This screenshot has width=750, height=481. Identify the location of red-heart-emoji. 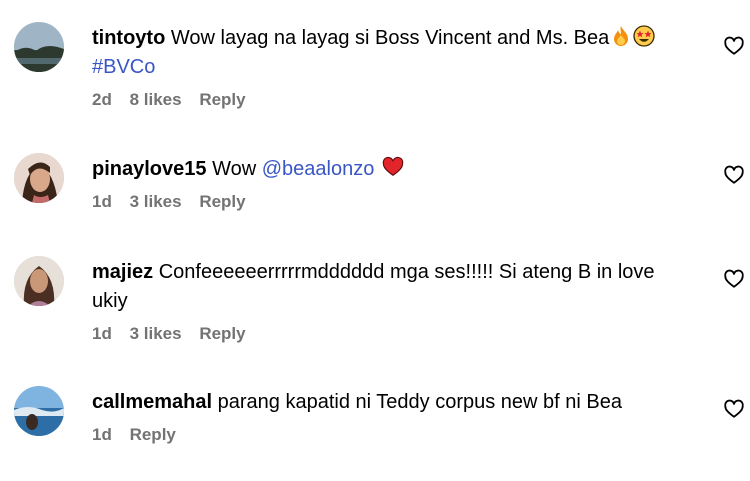
(393, 167).